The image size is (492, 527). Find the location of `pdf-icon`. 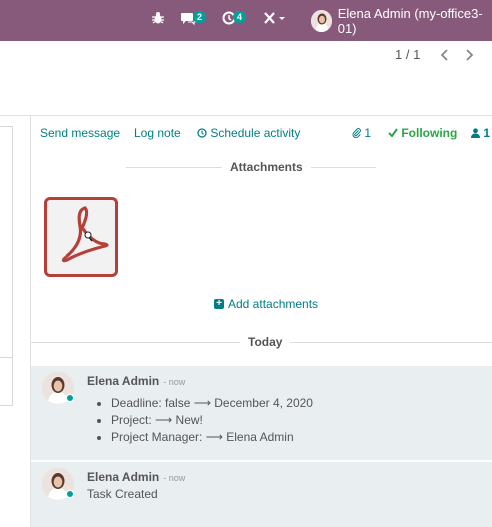

pdf-icon is located at coordinates (85, 234).